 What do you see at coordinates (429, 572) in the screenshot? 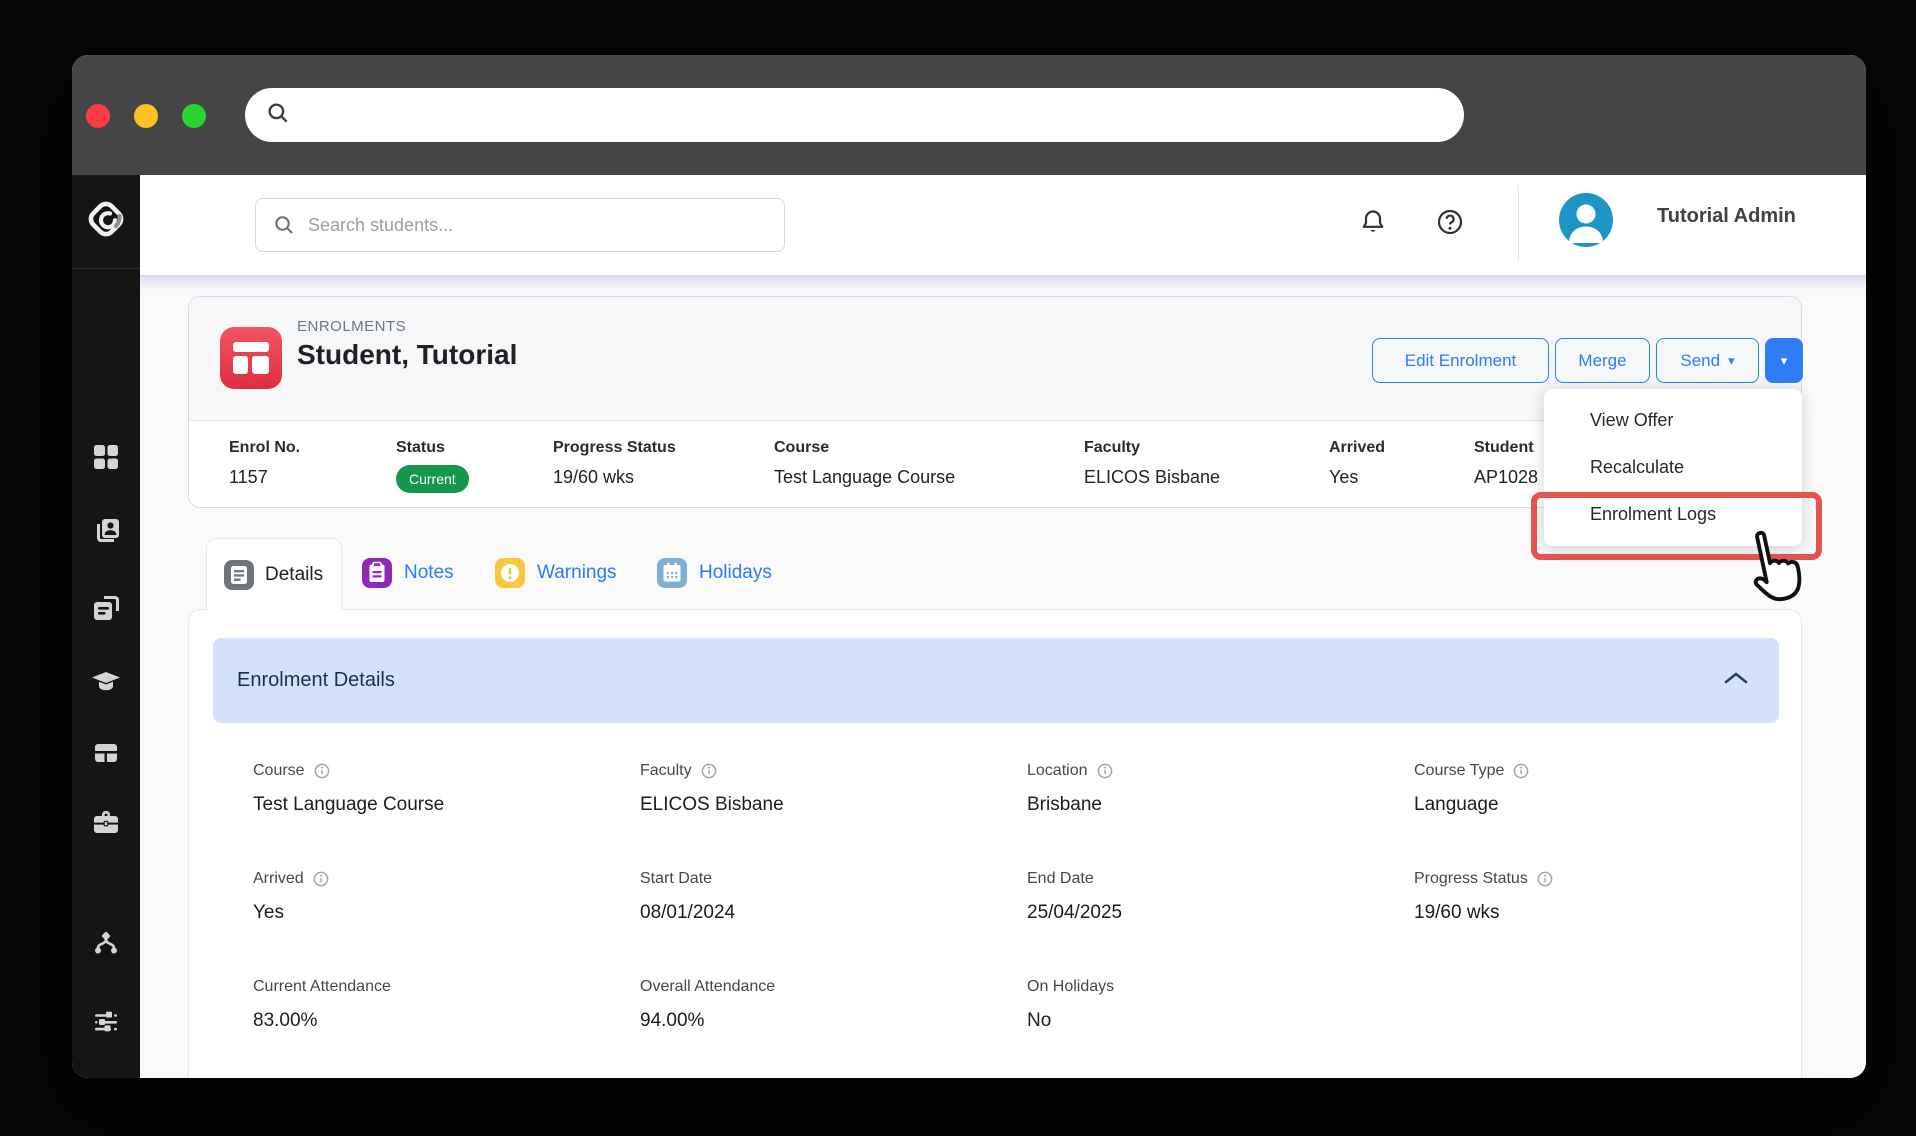
I see `tab-label: Notes` at bounding box center [429, 572].